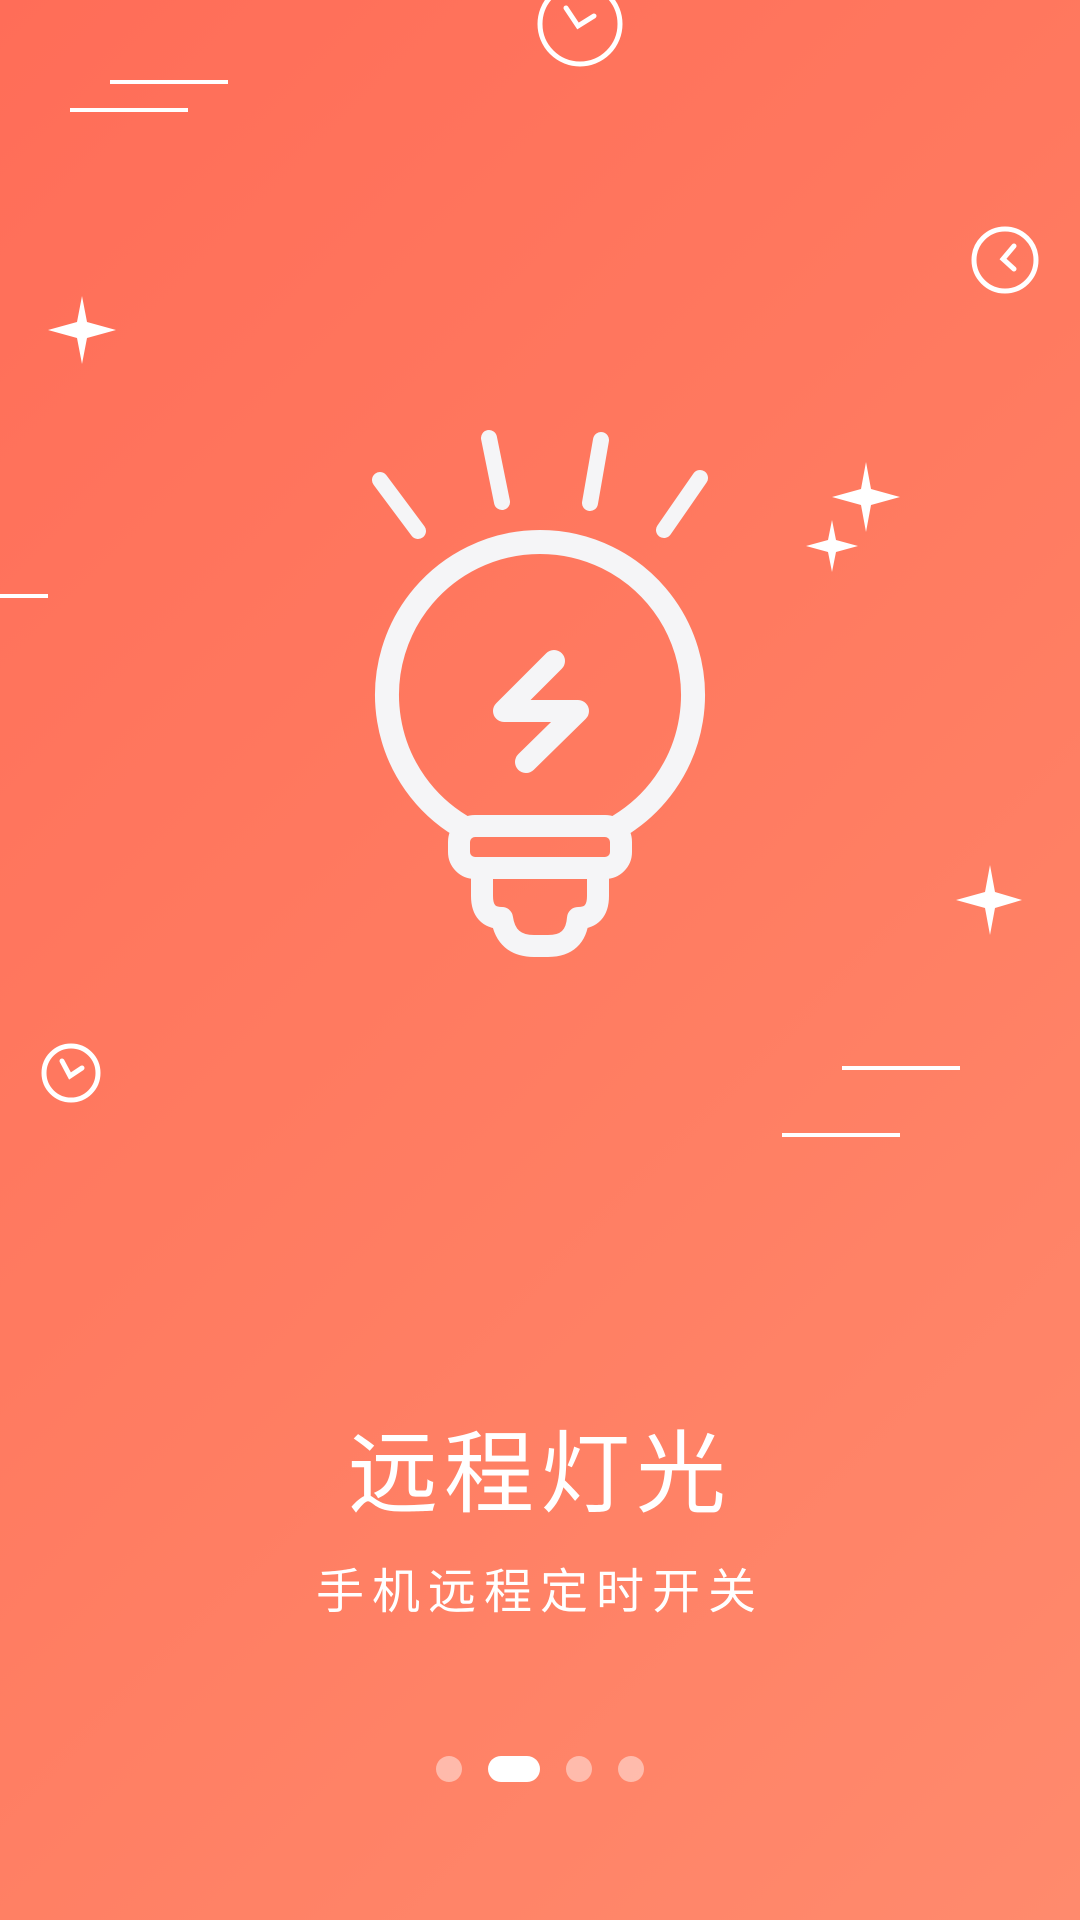 This screenshot has height=1920, width=1080. I want to click on page-indicator, so click(540, 1769).